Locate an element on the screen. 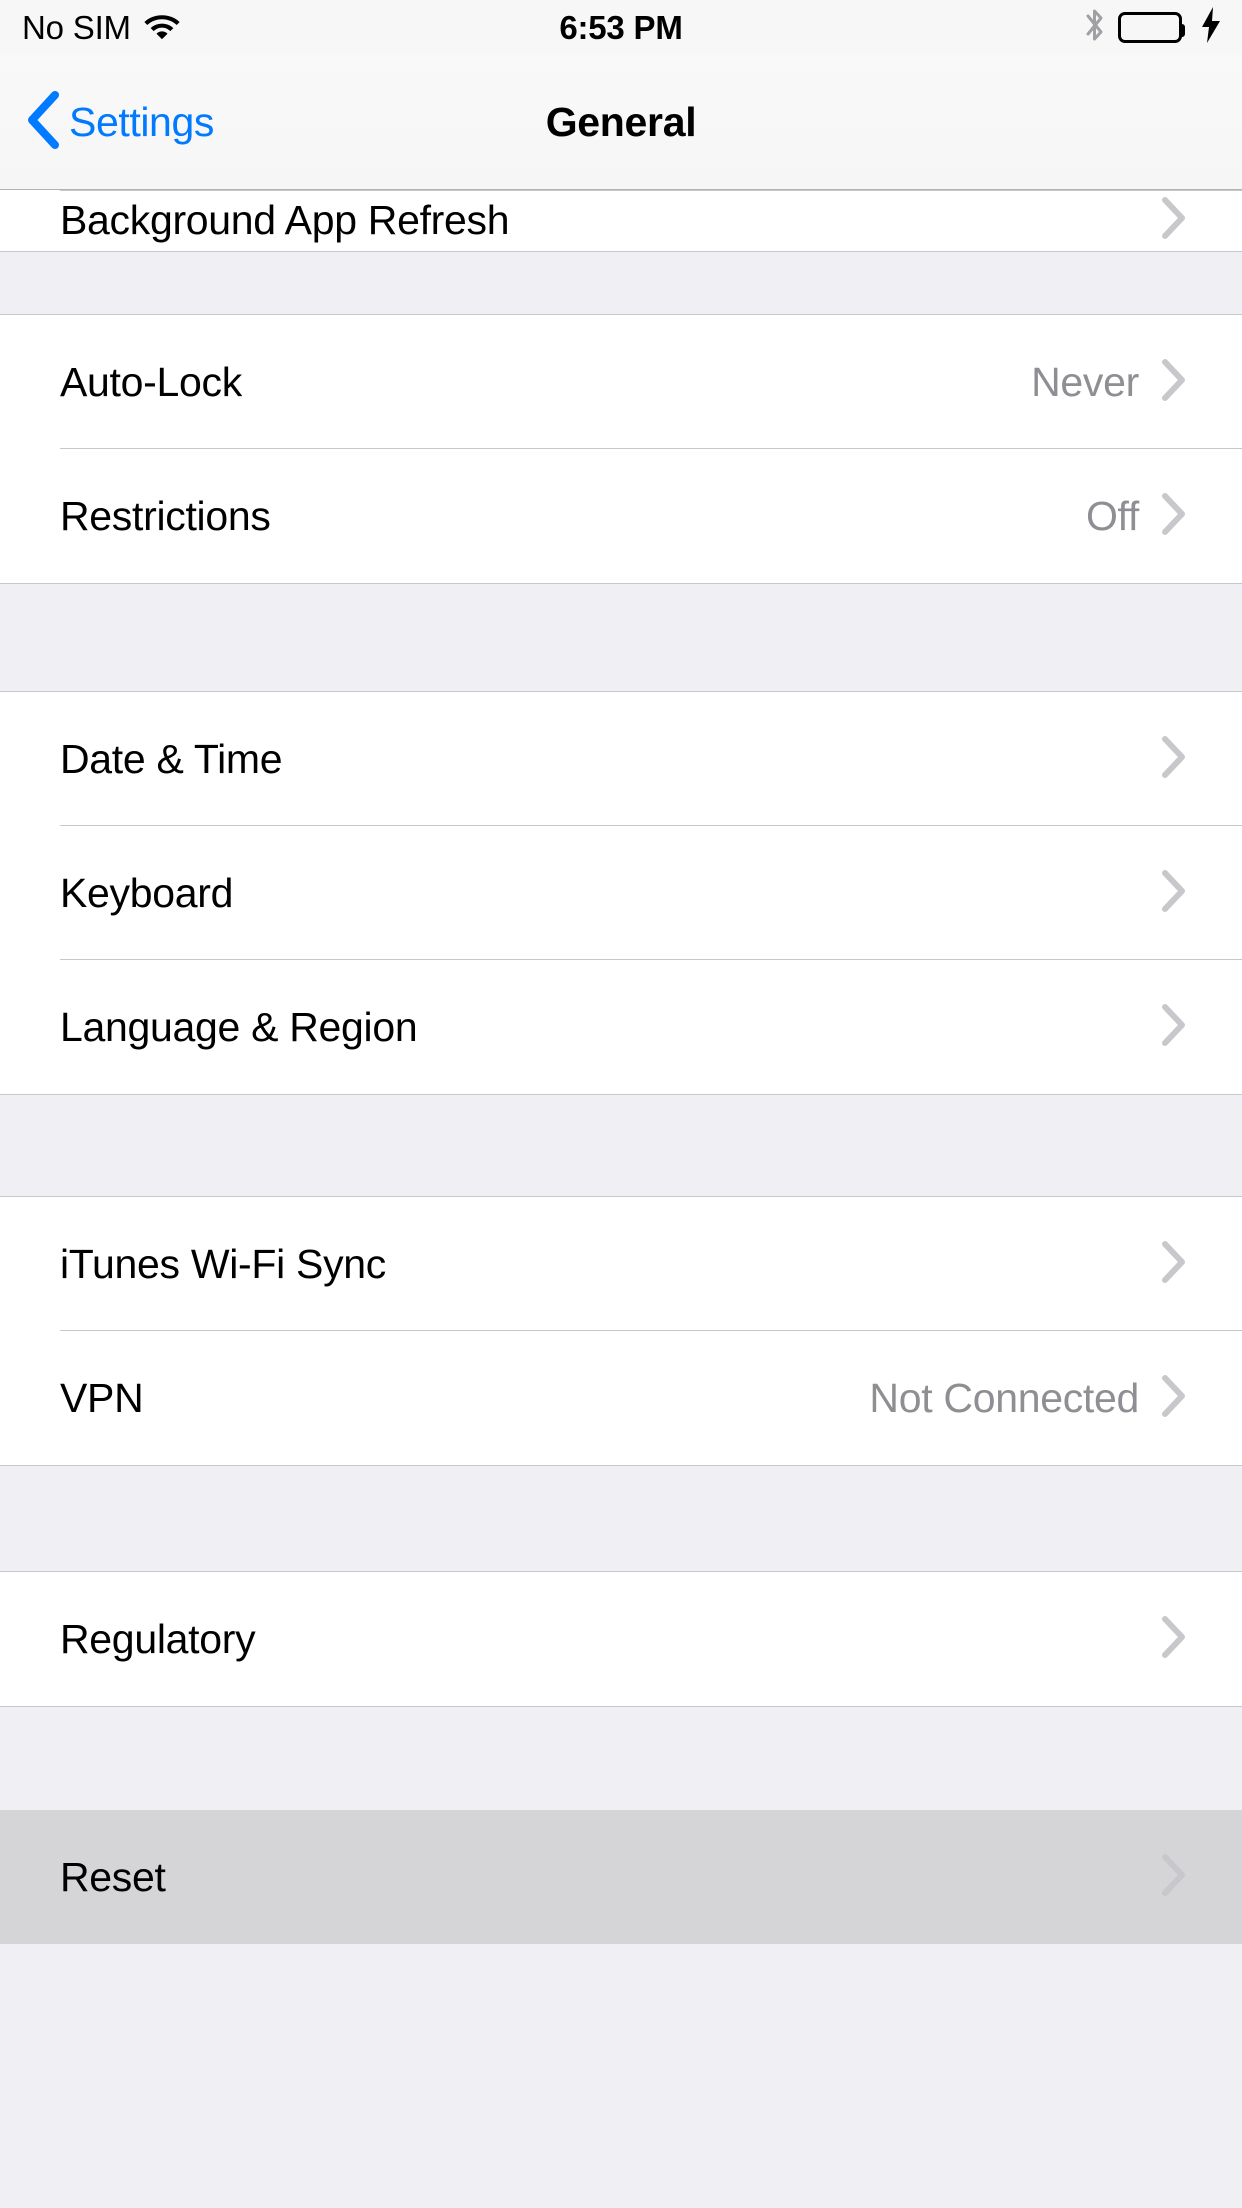  status-bar-right is located at coordinates (1152, 27).